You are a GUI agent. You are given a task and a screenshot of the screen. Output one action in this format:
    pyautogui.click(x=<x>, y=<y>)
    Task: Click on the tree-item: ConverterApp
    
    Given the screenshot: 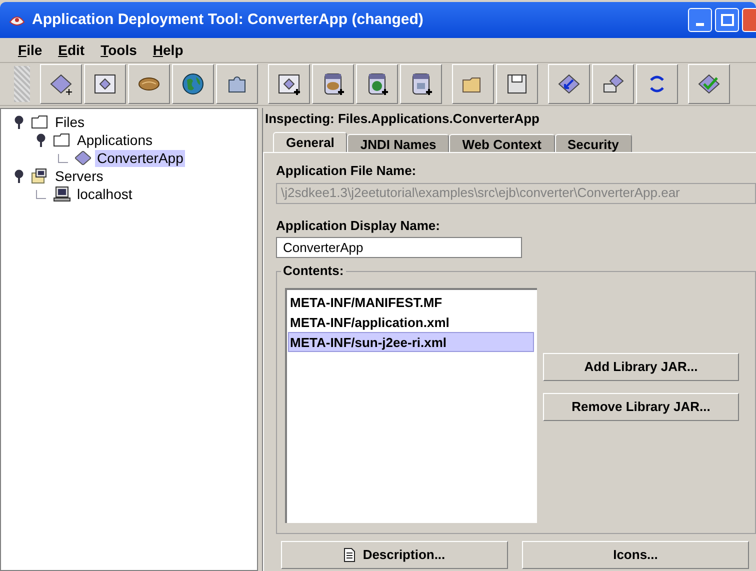 What is the action you would take?
    pyautogui.click(x=140, y=158)
    